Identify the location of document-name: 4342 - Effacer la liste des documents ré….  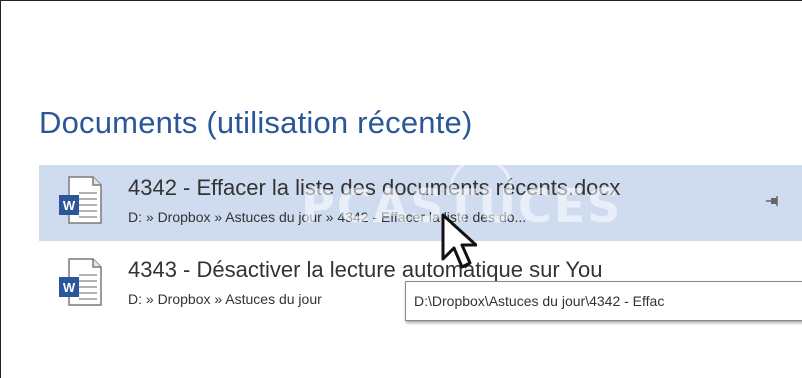
(374, 187).